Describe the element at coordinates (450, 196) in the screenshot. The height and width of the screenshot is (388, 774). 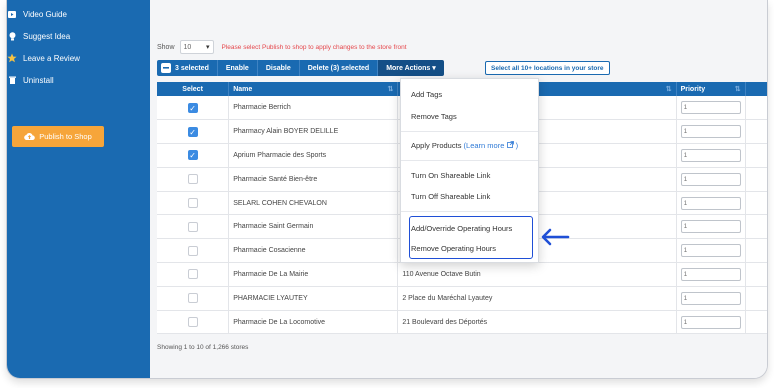
I see `menu-item-turn-off-shareable-link: Turn Off Shareable Link` at that location.